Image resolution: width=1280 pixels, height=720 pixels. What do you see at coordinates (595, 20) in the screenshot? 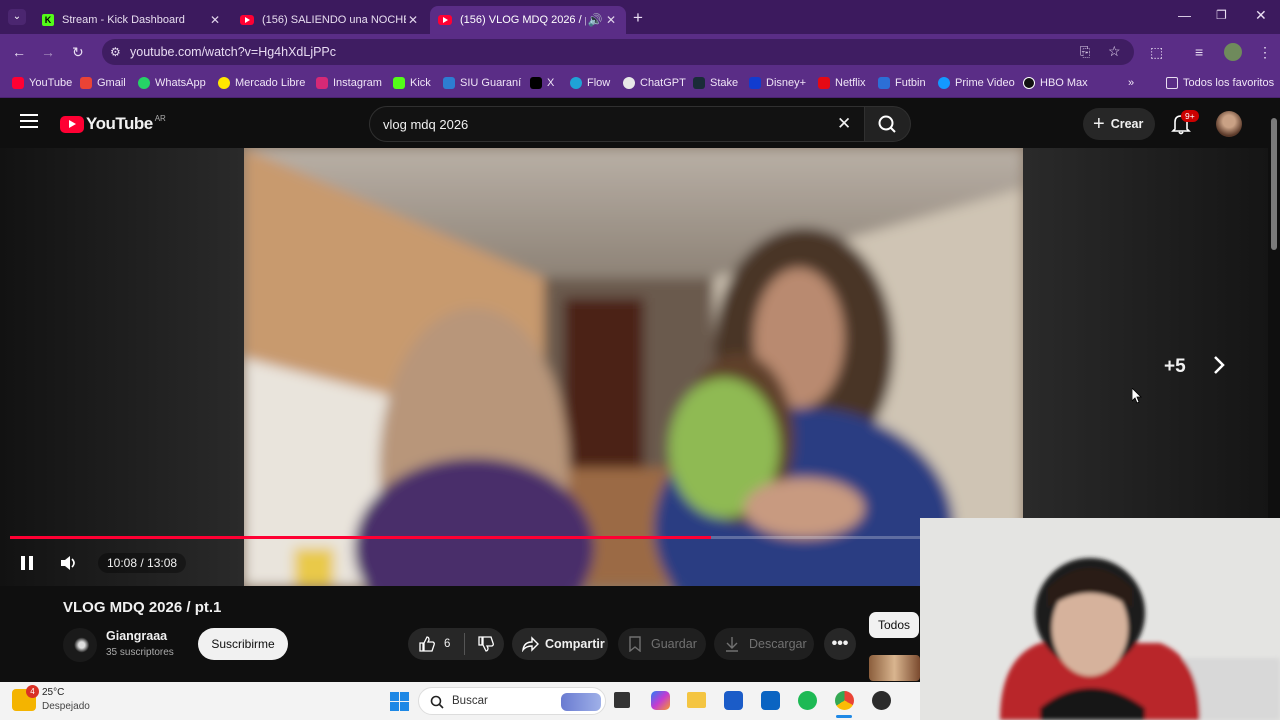
I see `speaker-icon: 🔊` at bounding box center [595, 20].